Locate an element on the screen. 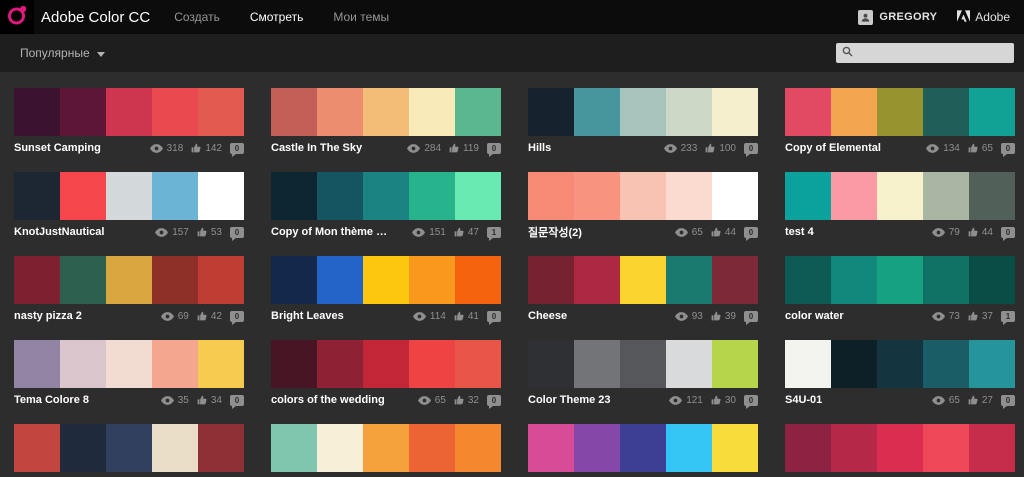  theme-name: Castle In The Sky is located at coordinates (316, 148).